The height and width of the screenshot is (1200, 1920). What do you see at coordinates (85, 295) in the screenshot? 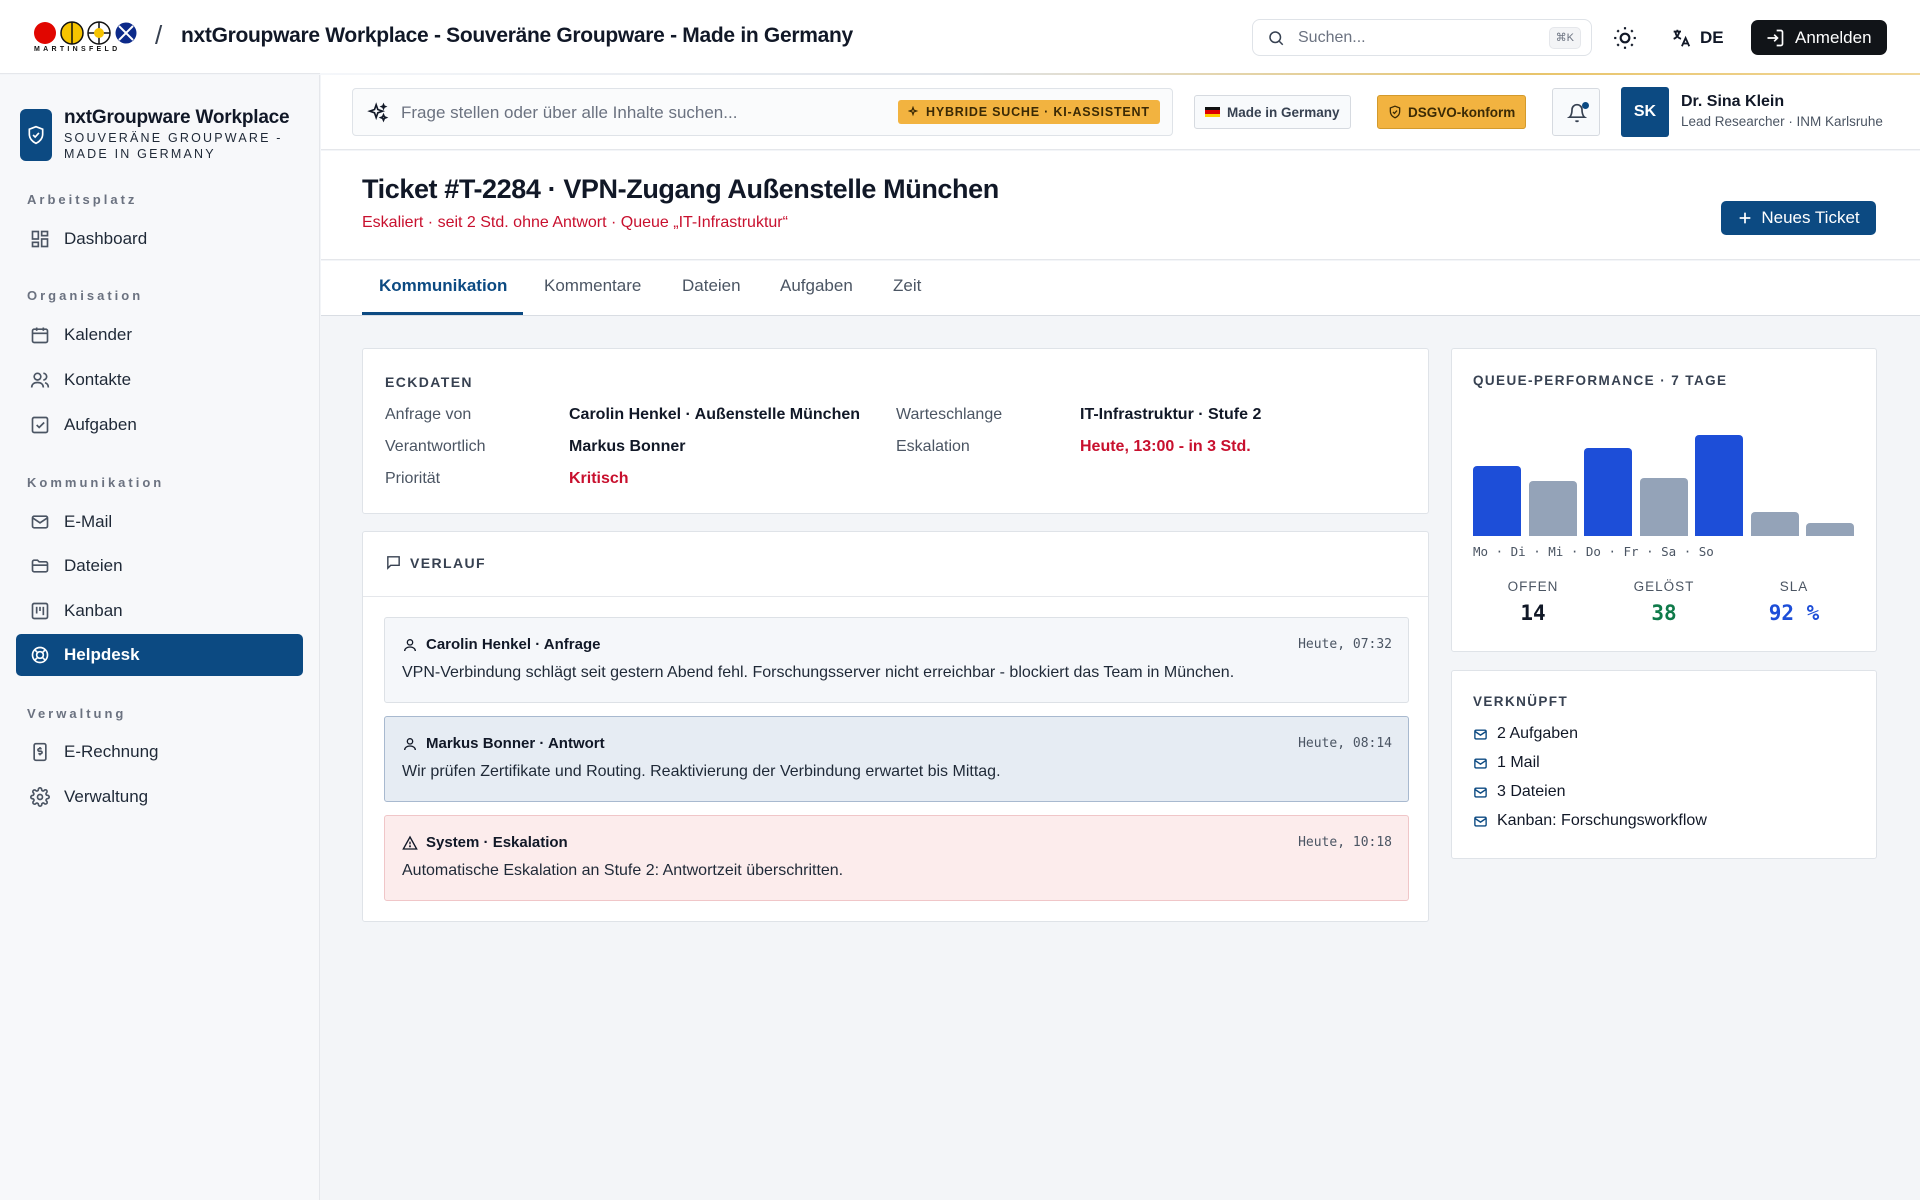
I see `section-title-organisation: Organisation` at bounding box center [85, 295].